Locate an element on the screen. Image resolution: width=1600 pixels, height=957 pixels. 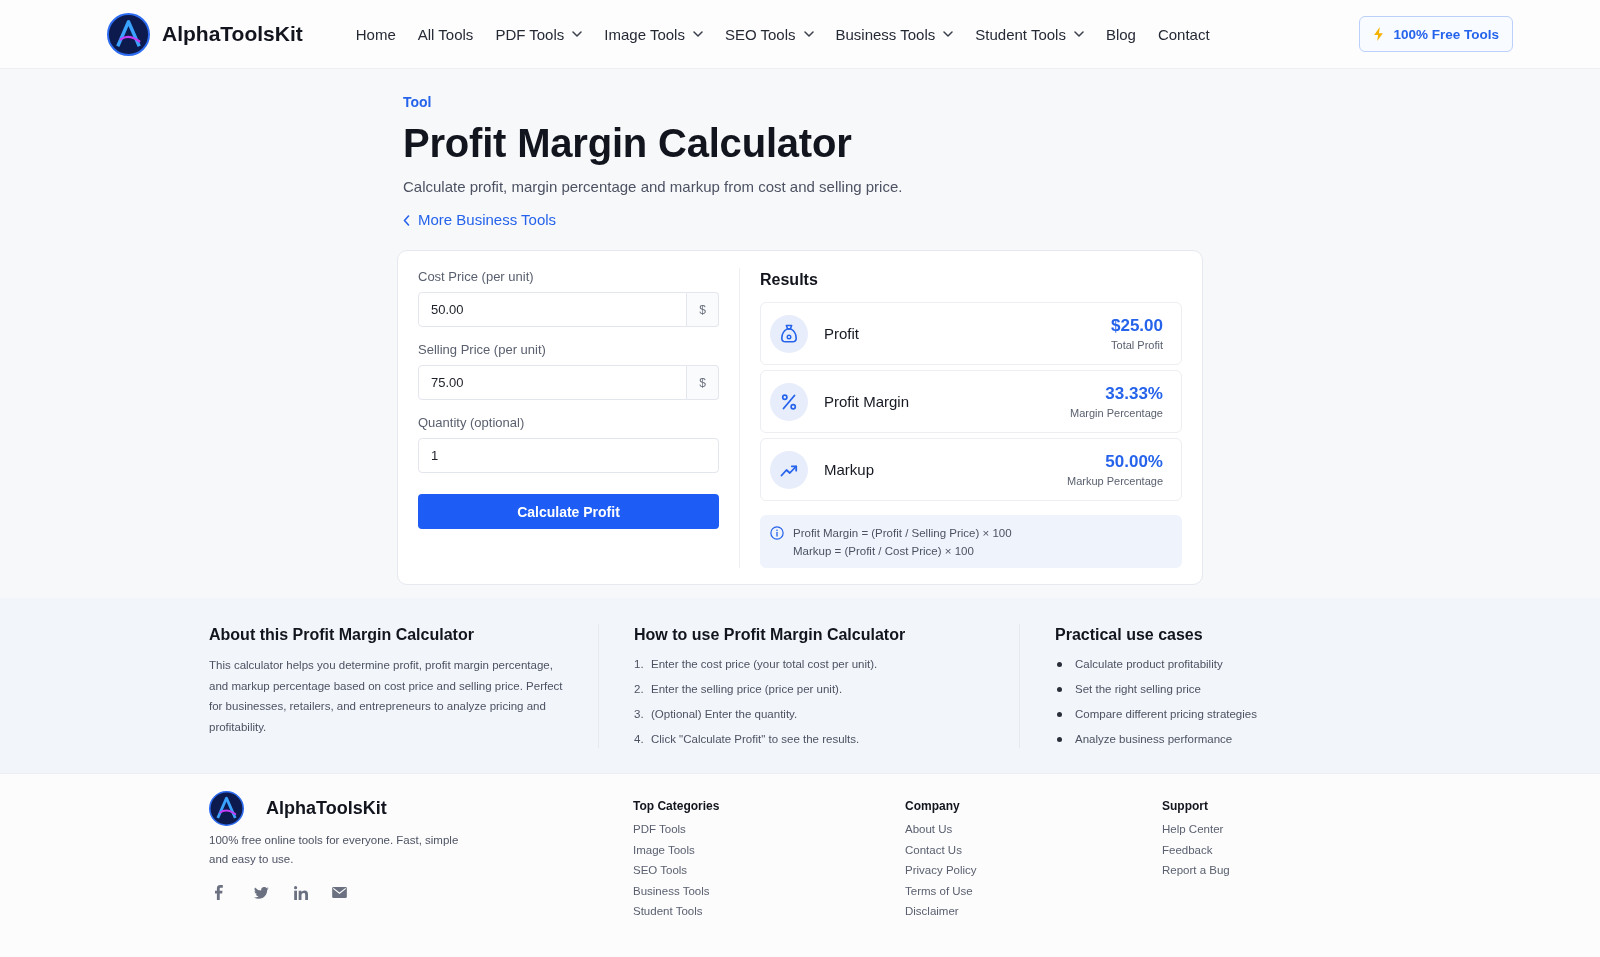
free-tools-button: 100% Free Tools is located at coordinates (1436, 34).